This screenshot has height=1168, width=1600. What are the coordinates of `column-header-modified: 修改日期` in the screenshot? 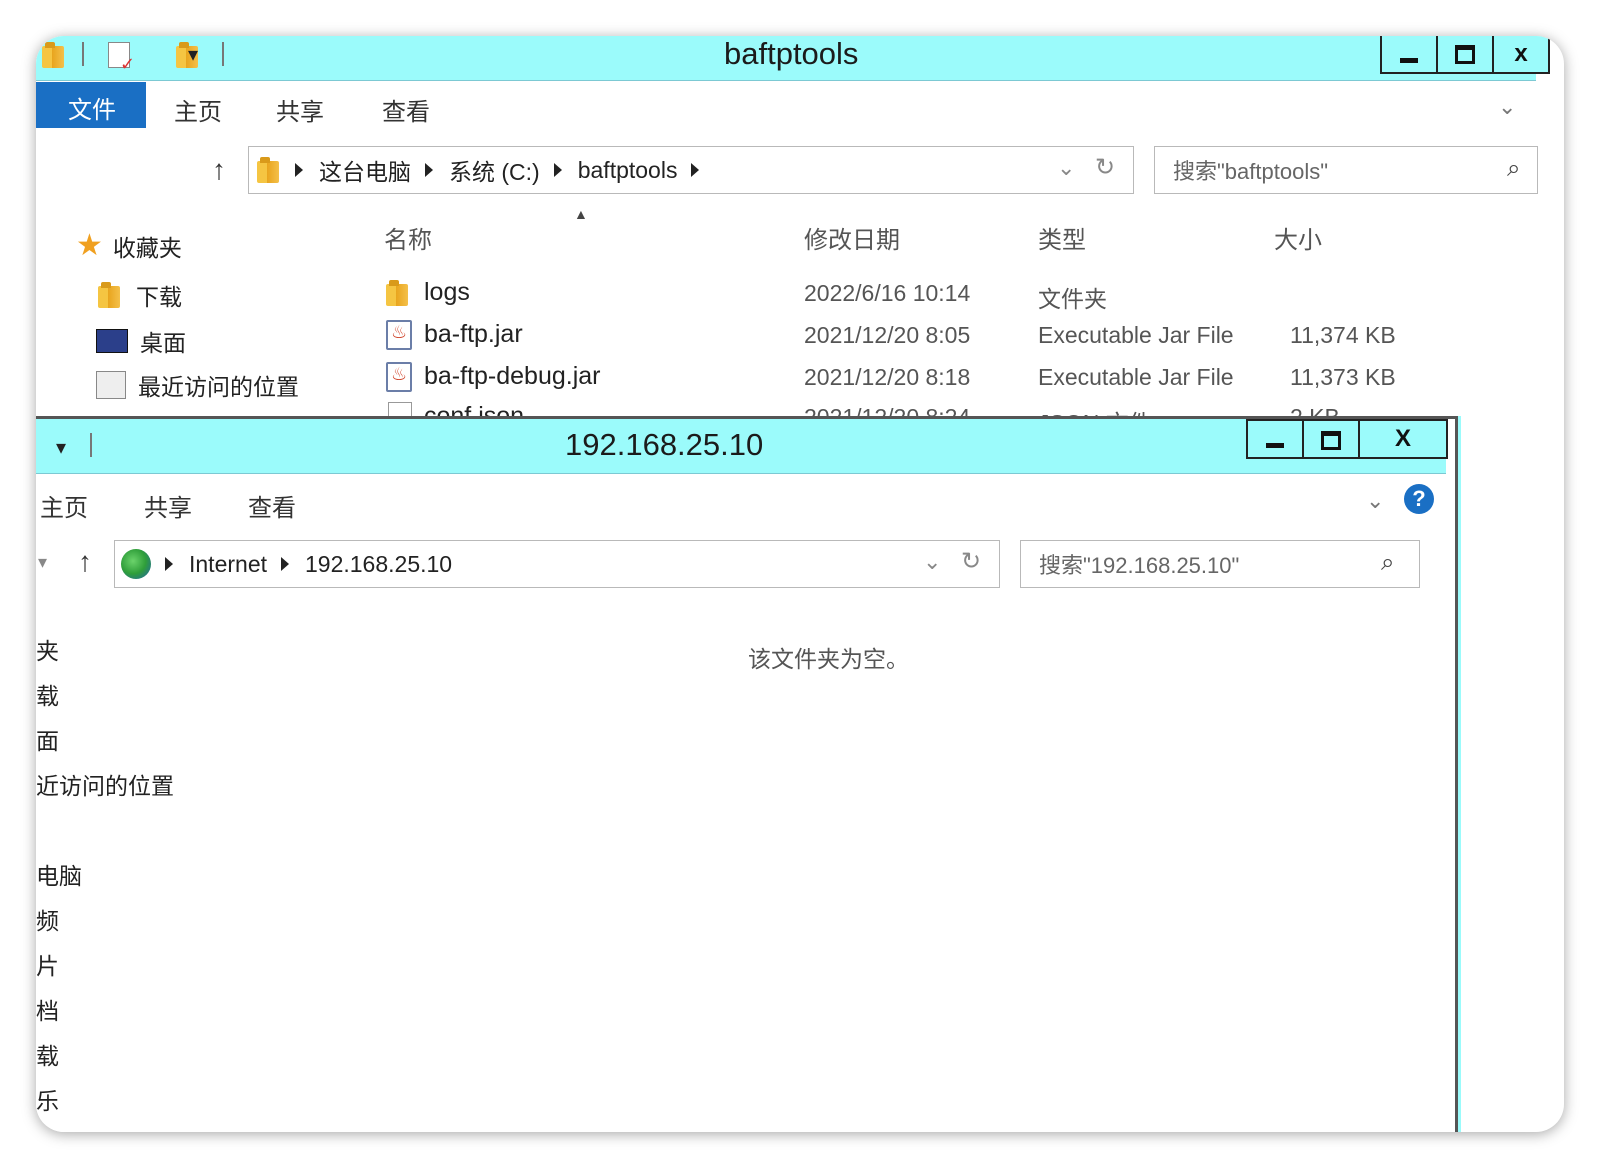 It's located at (852, 237).